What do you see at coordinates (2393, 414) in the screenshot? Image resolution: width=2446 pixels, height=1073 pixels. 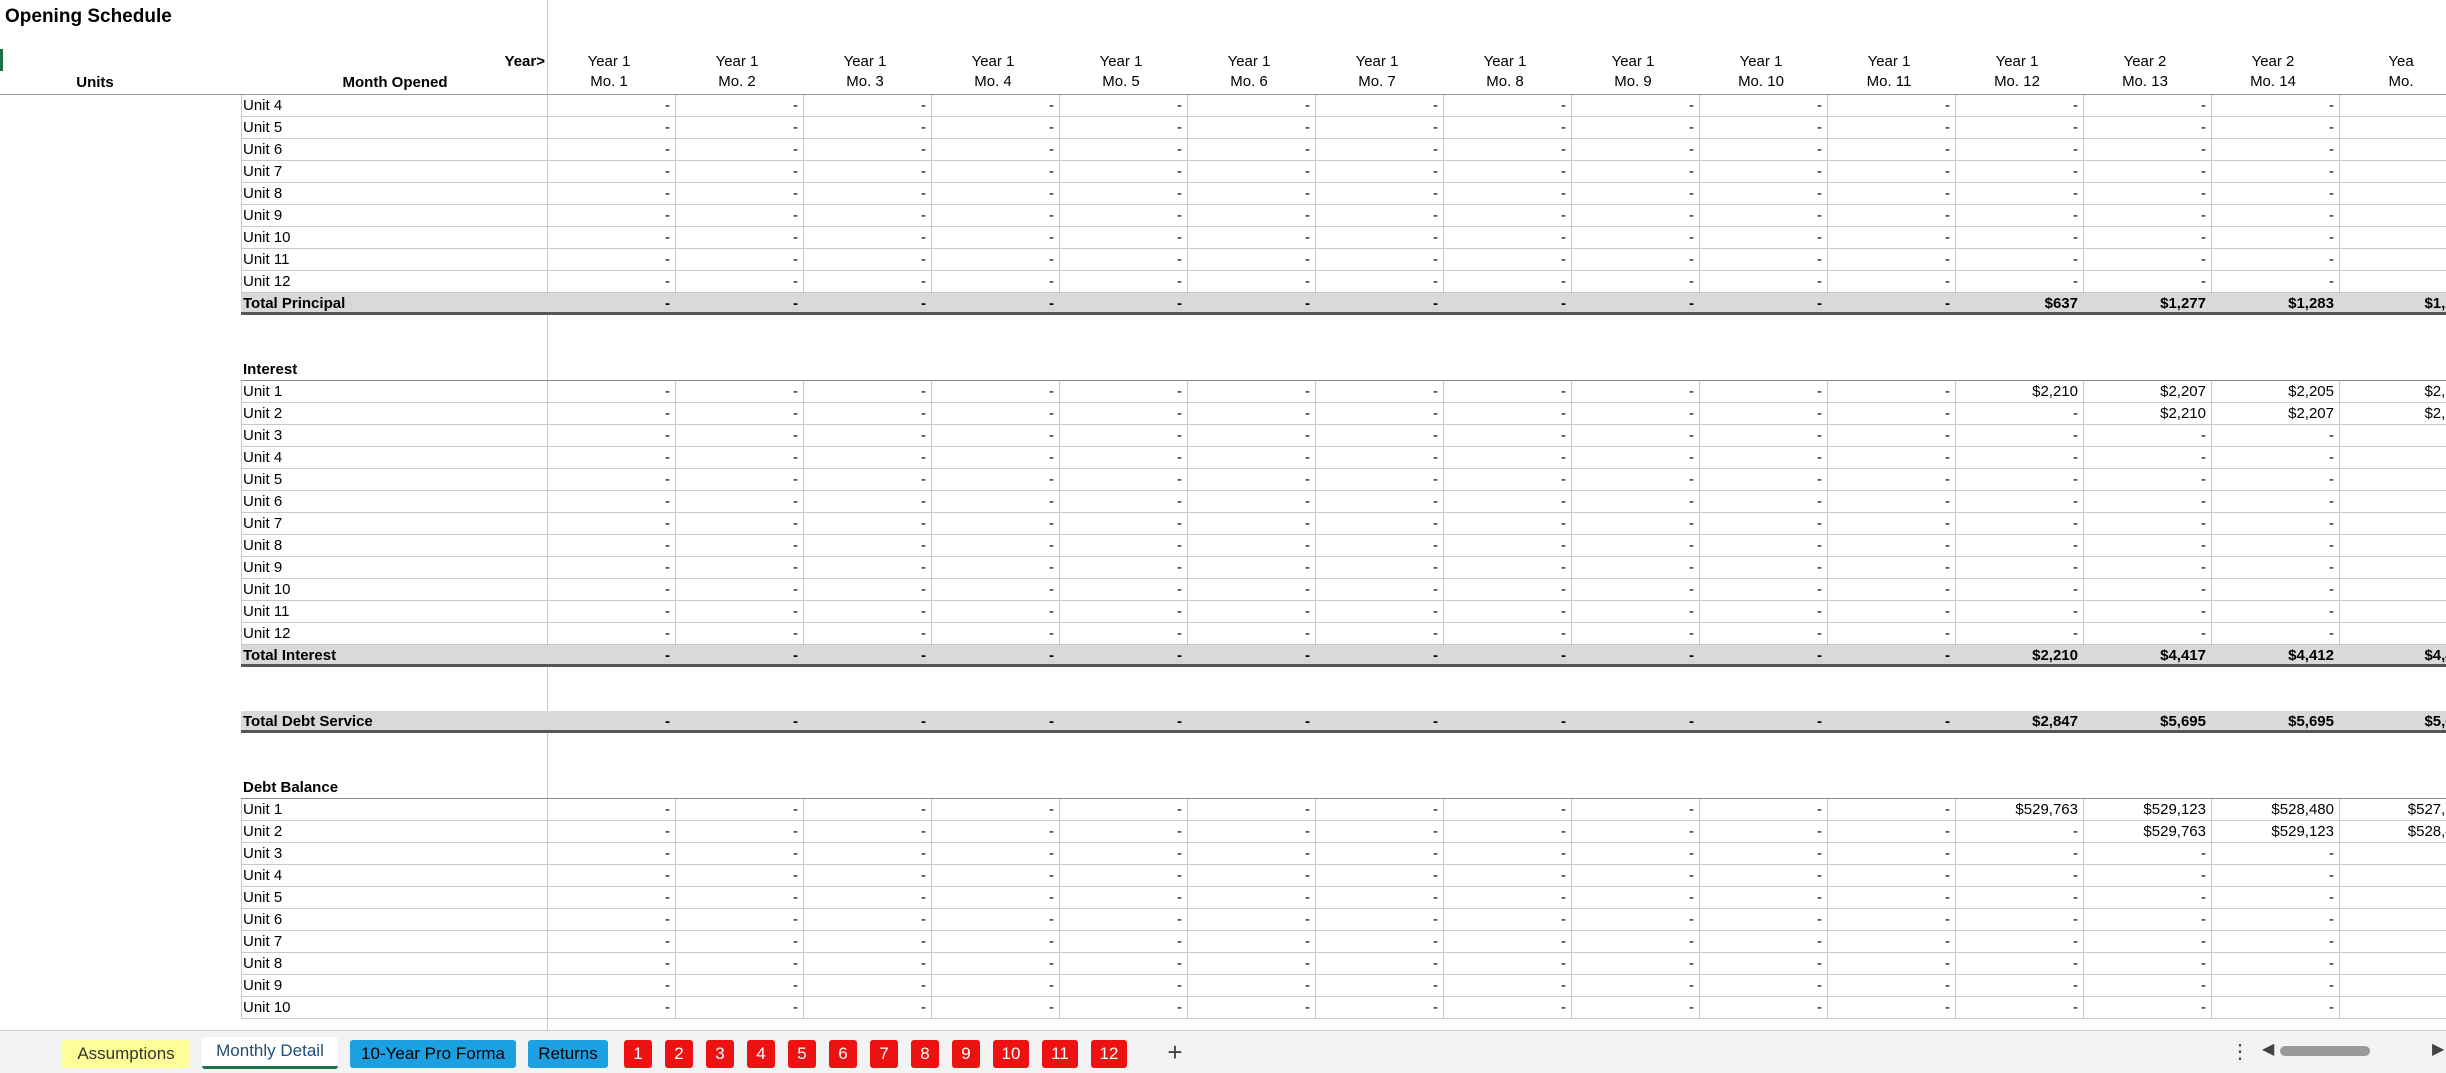 I see `table-cell: $2,20` at bounding box center [2393, 414].